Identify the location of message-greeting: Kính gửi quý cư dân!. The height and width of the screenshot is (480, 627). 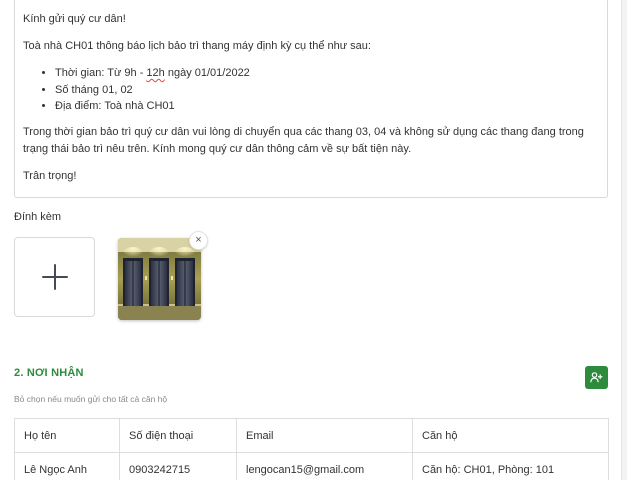
(74, 19).